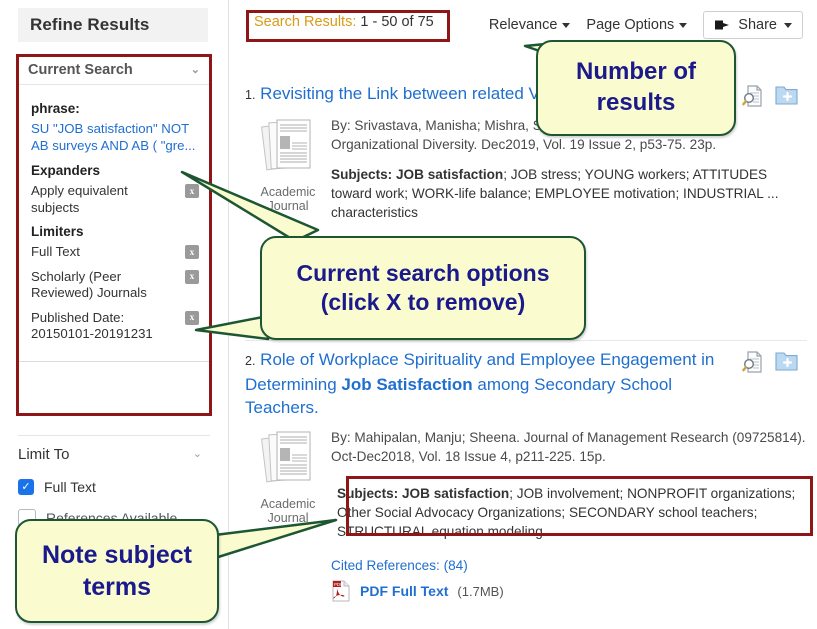 The width and height of the screenshot is (817, 629). I want to click on page-title: Refine Results, so click(113, 25).